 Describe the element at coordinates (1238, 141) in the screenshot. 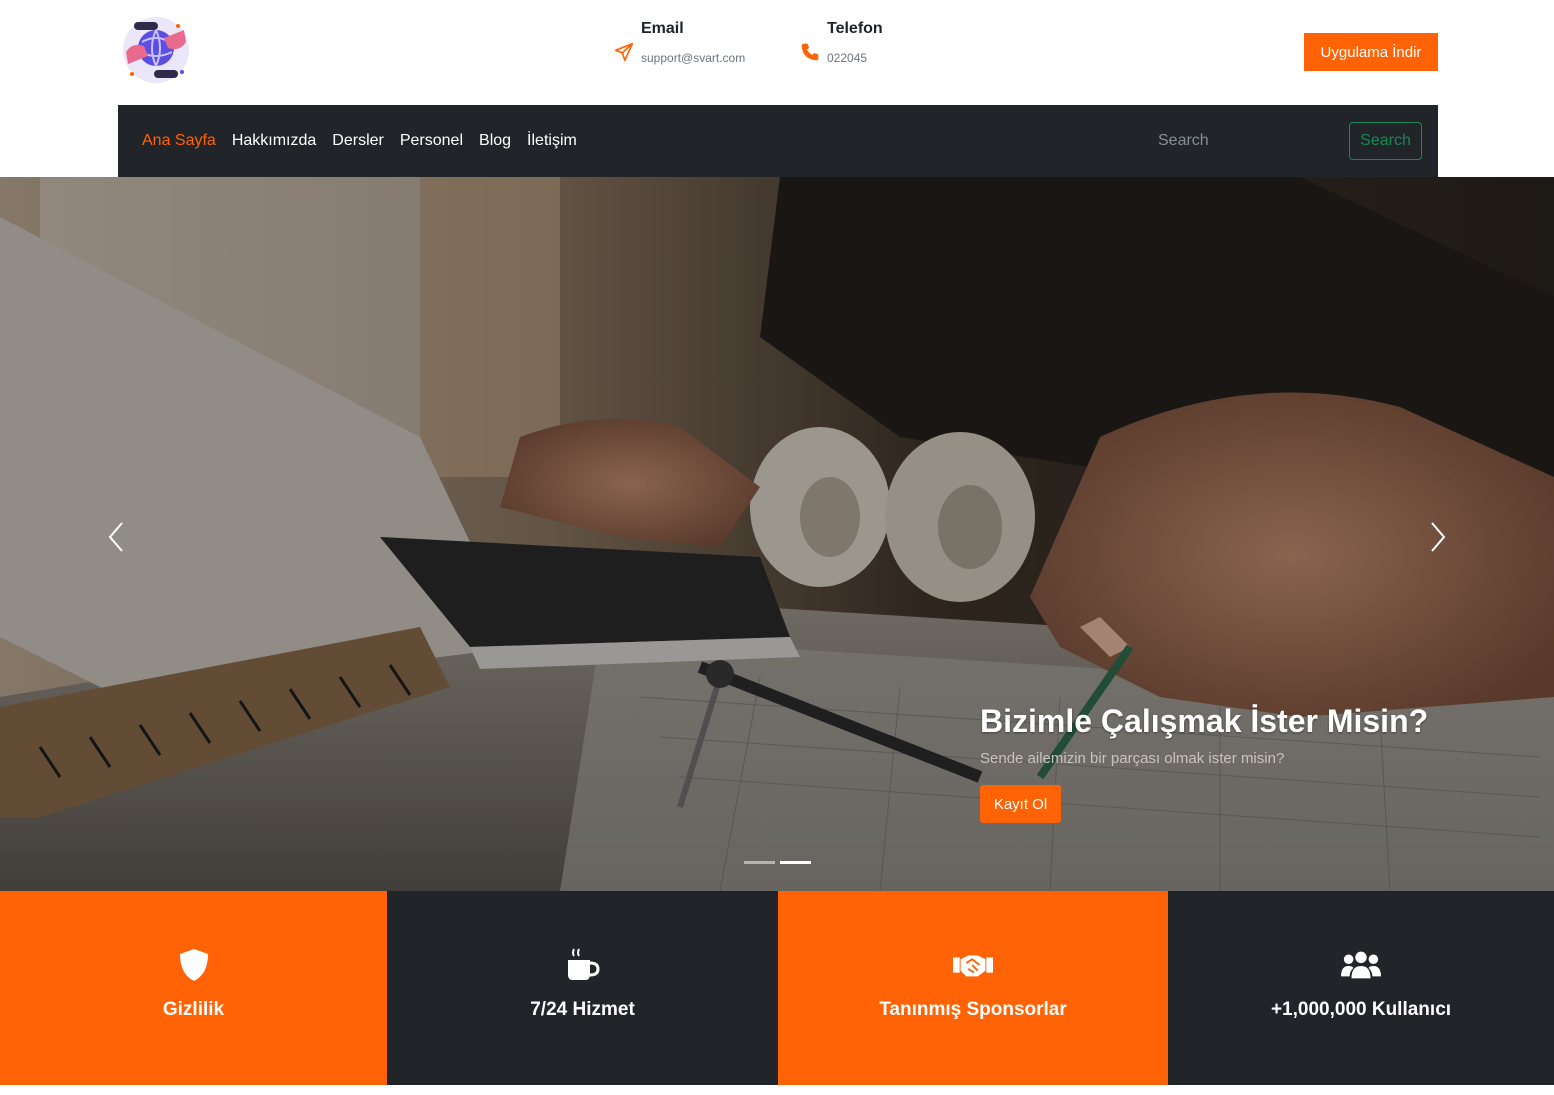

I see `search-input` at that location.